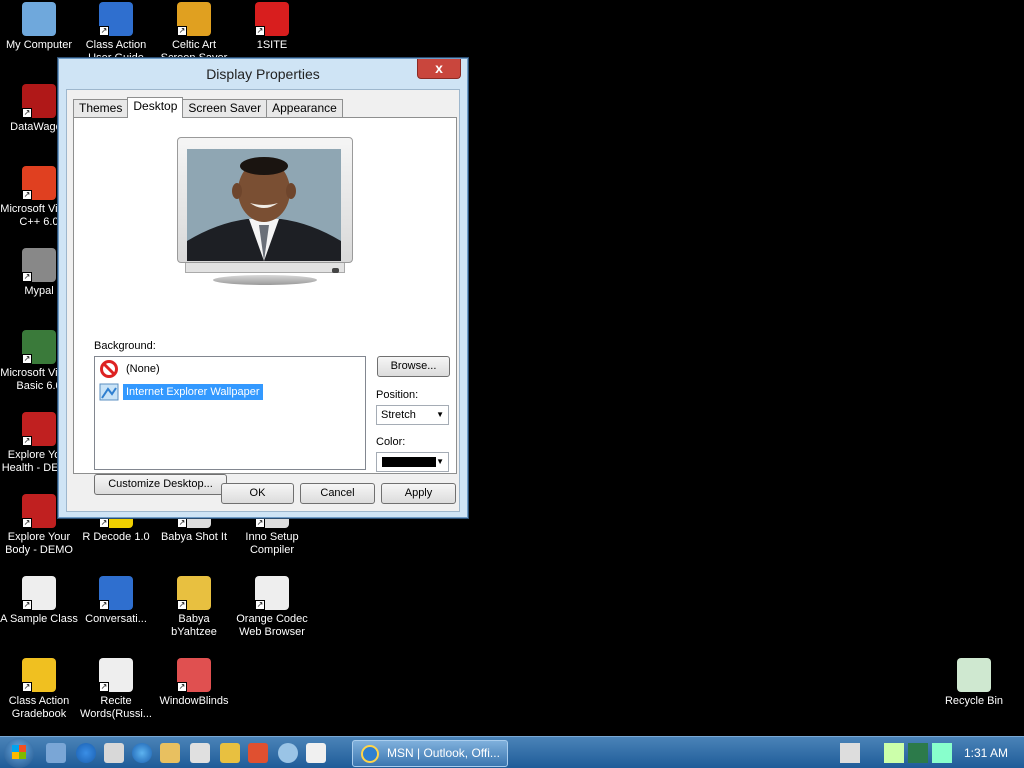 The width and height of the screenshot is (1024, 768). I want to click on desktop-icon: ↗ Babya bYahtzee, so click(194, 607).